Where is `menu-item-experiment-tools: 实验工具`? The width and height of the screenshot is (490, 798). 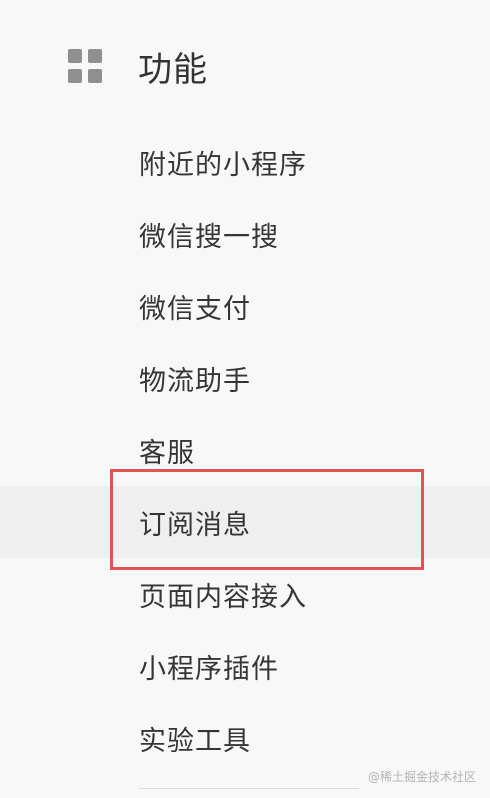
menu-item-experiment-tools: 实验工具 is located at coordinates (245, 738).